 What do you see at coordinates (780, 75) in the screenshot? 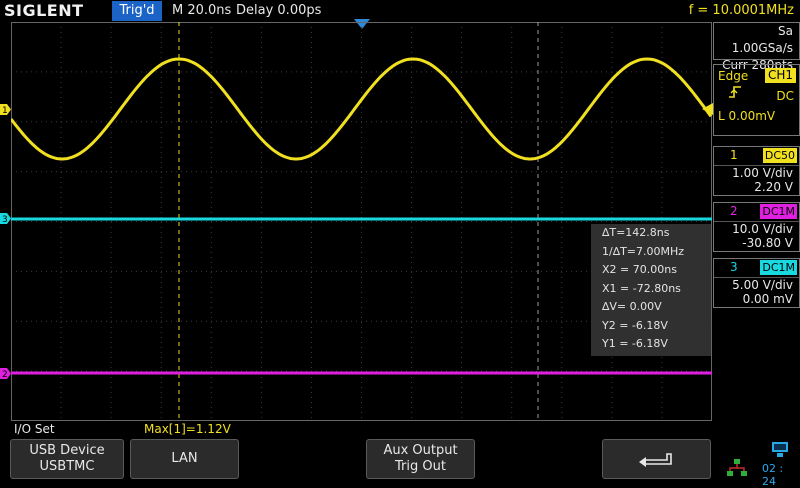
I see `trigger-source-badge: CH1` at bounding box center [780, 75].